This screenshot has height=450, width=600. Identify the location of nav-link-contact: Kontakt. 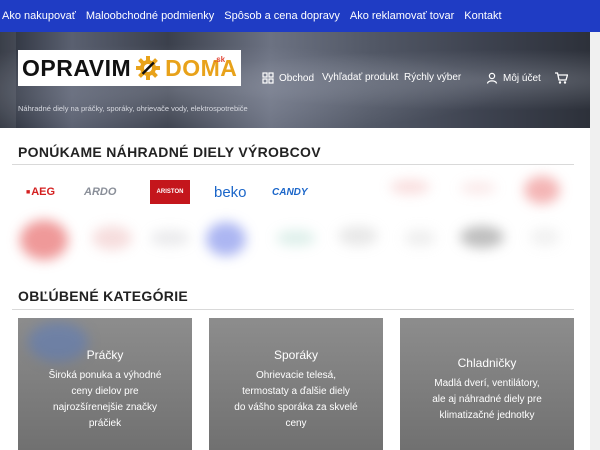
(482, 16).